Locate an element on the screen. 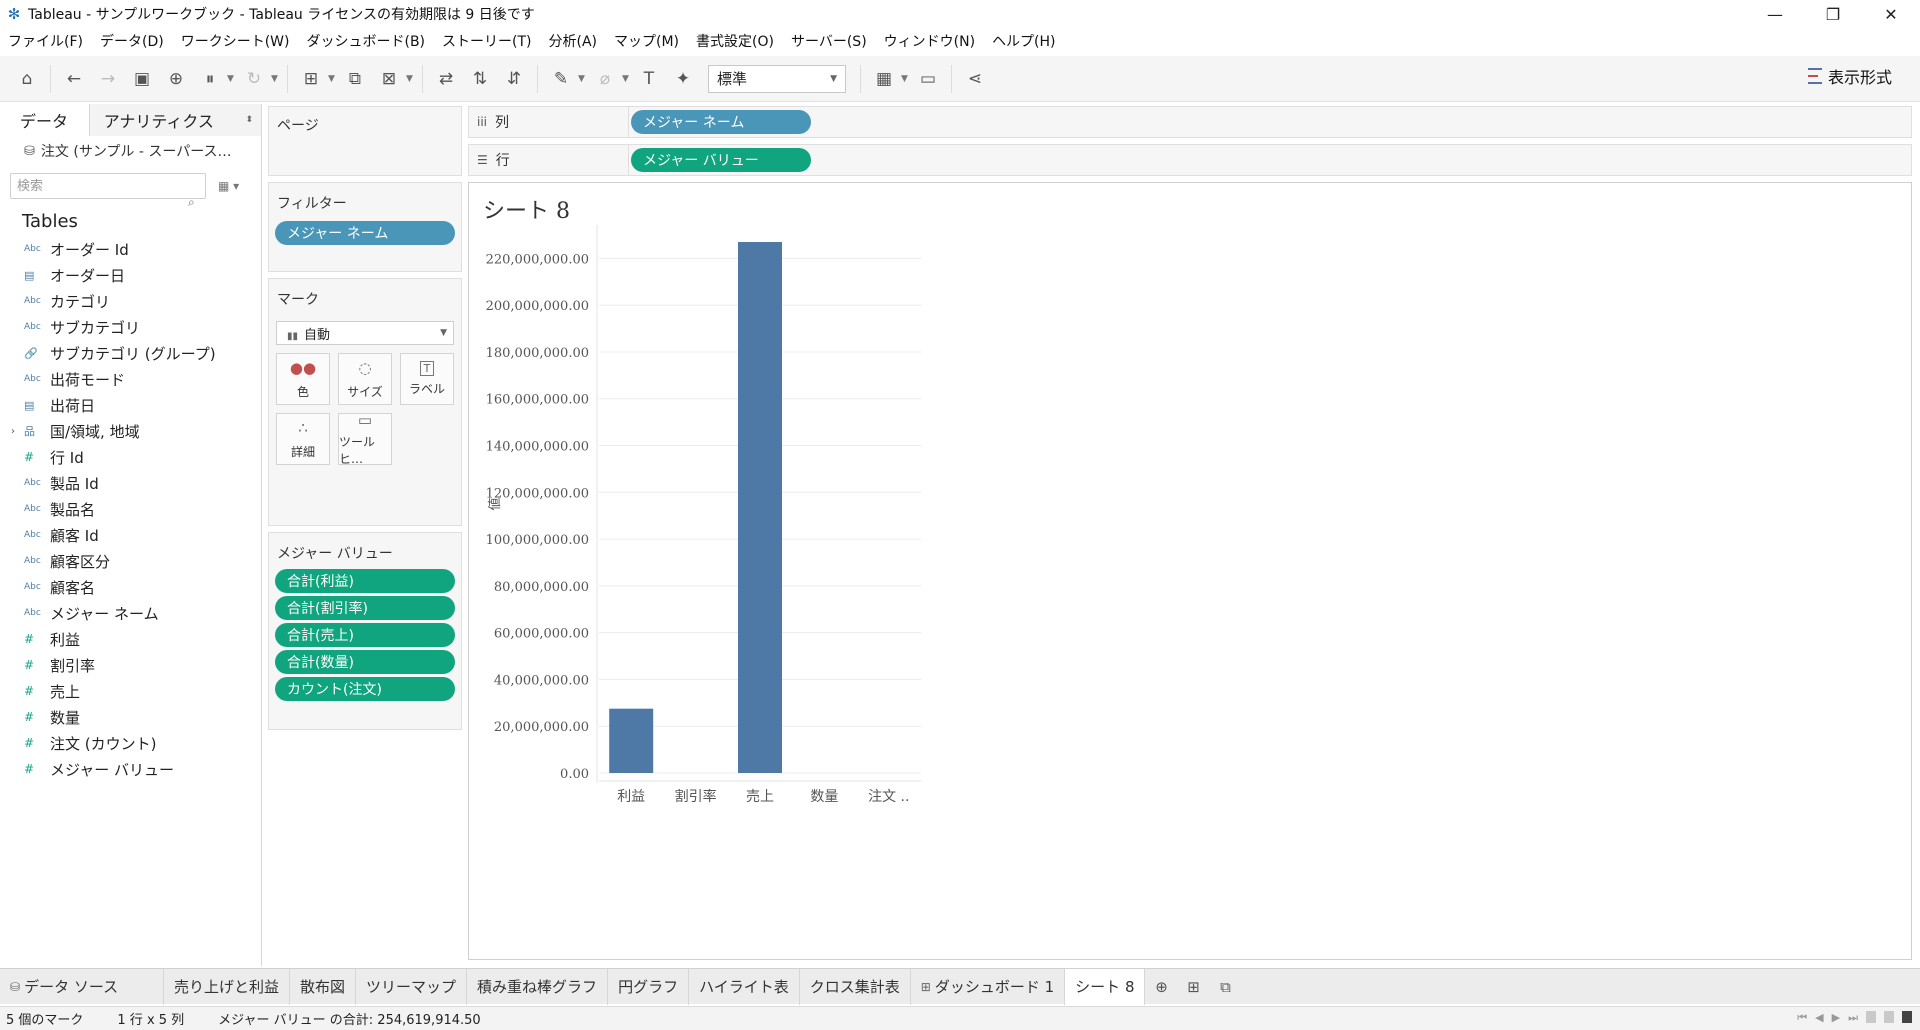 This screenshot has height=1030, width=1920. columns-pill: メジャー ネーム is located at coordinates (721, 122).